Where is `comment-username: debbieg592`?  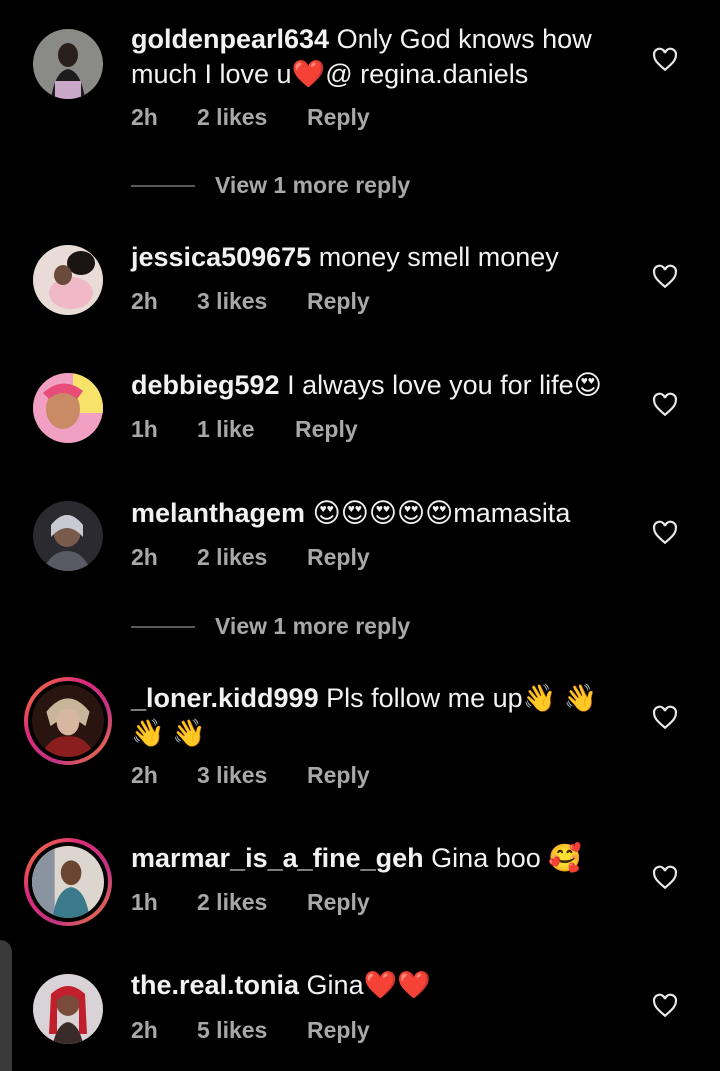 comment-username: debbieg592 is located at coordinates (205, 385).